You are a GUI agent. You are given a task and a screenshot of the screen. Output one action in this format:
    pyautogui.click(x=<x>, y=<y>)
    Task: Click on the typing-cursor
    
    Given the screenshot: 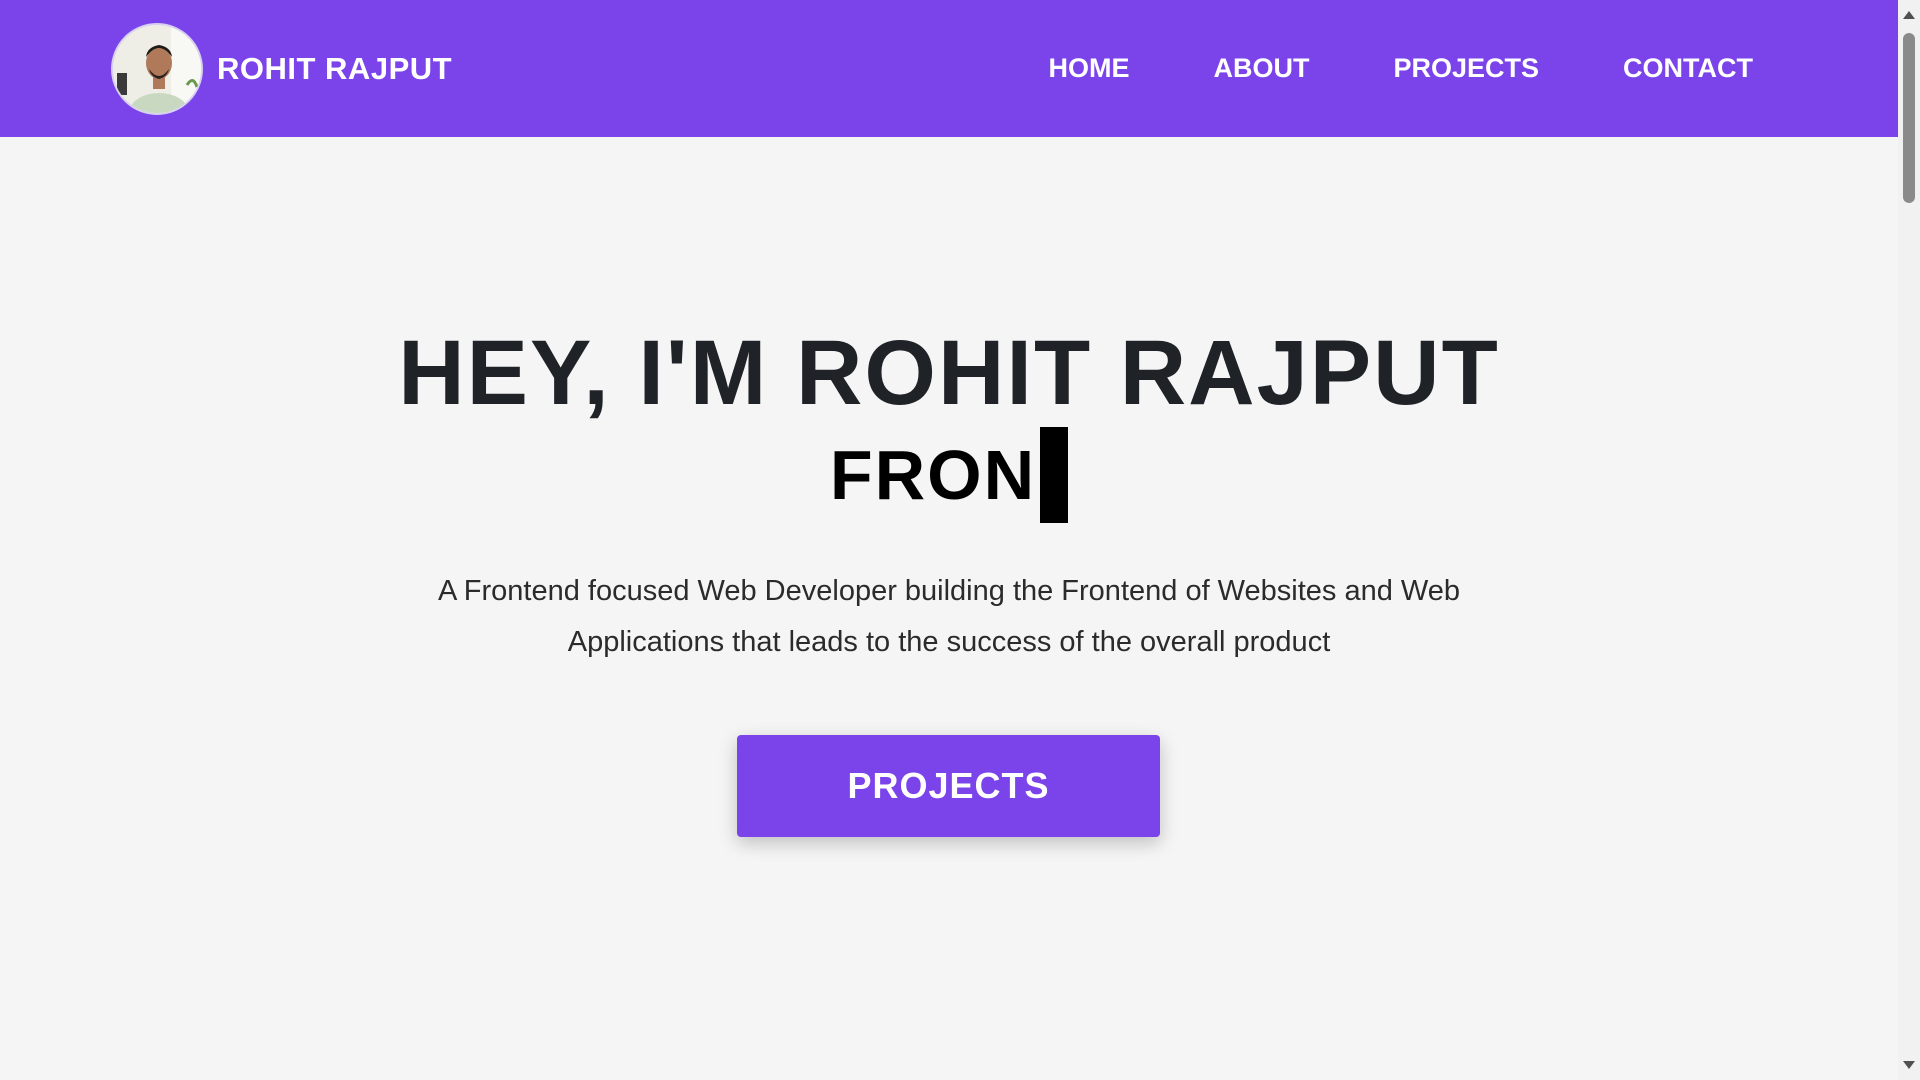 What is the action you would take?
    pyautogui.click(x=1054, y=475)
    